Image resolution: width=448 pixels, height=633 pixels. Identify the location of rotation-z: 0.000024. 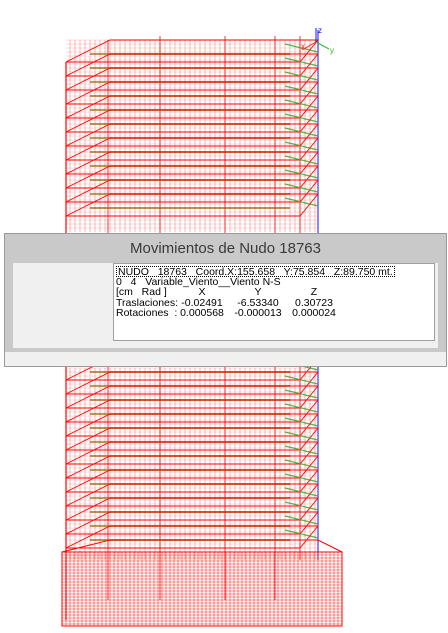
(314, 313).